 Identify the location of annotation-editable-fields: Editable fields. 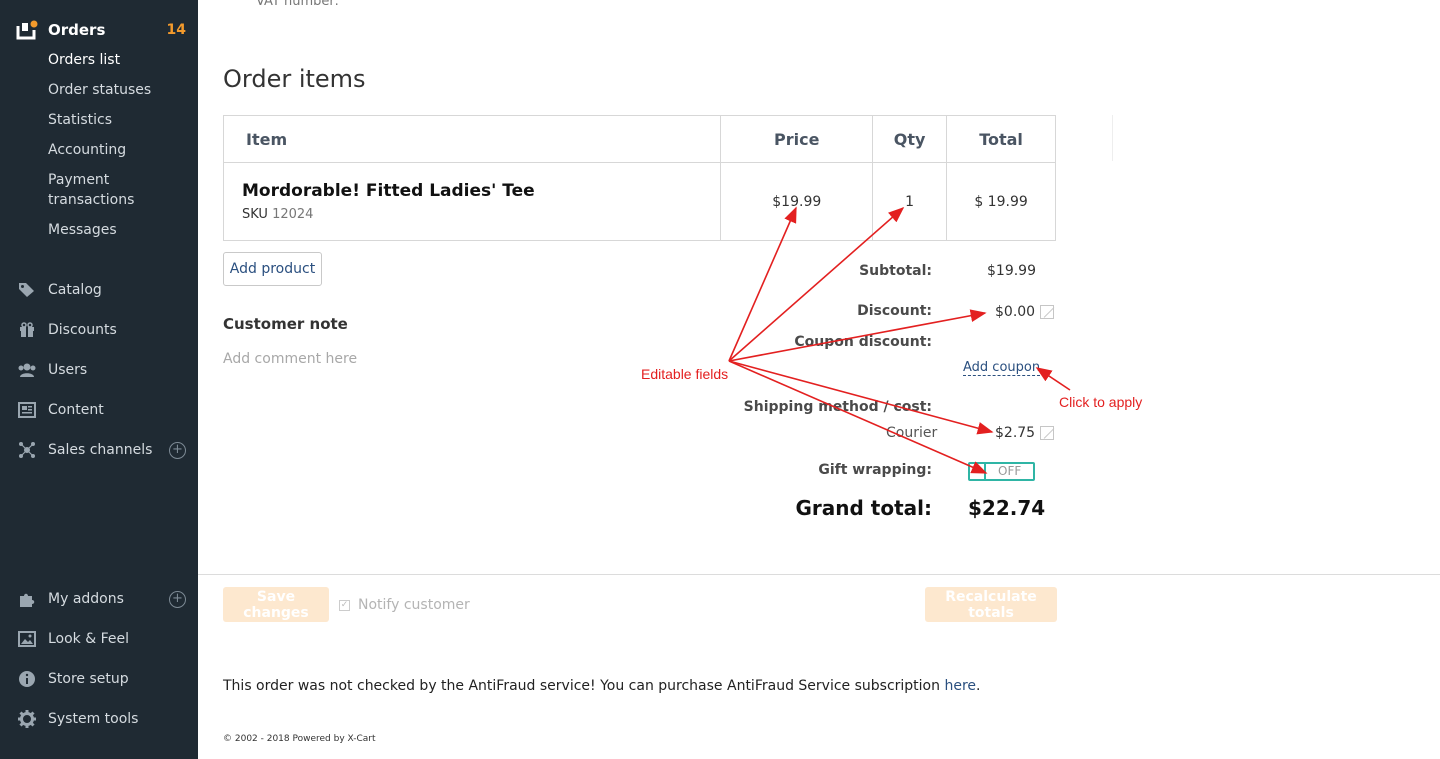
(685, 374).